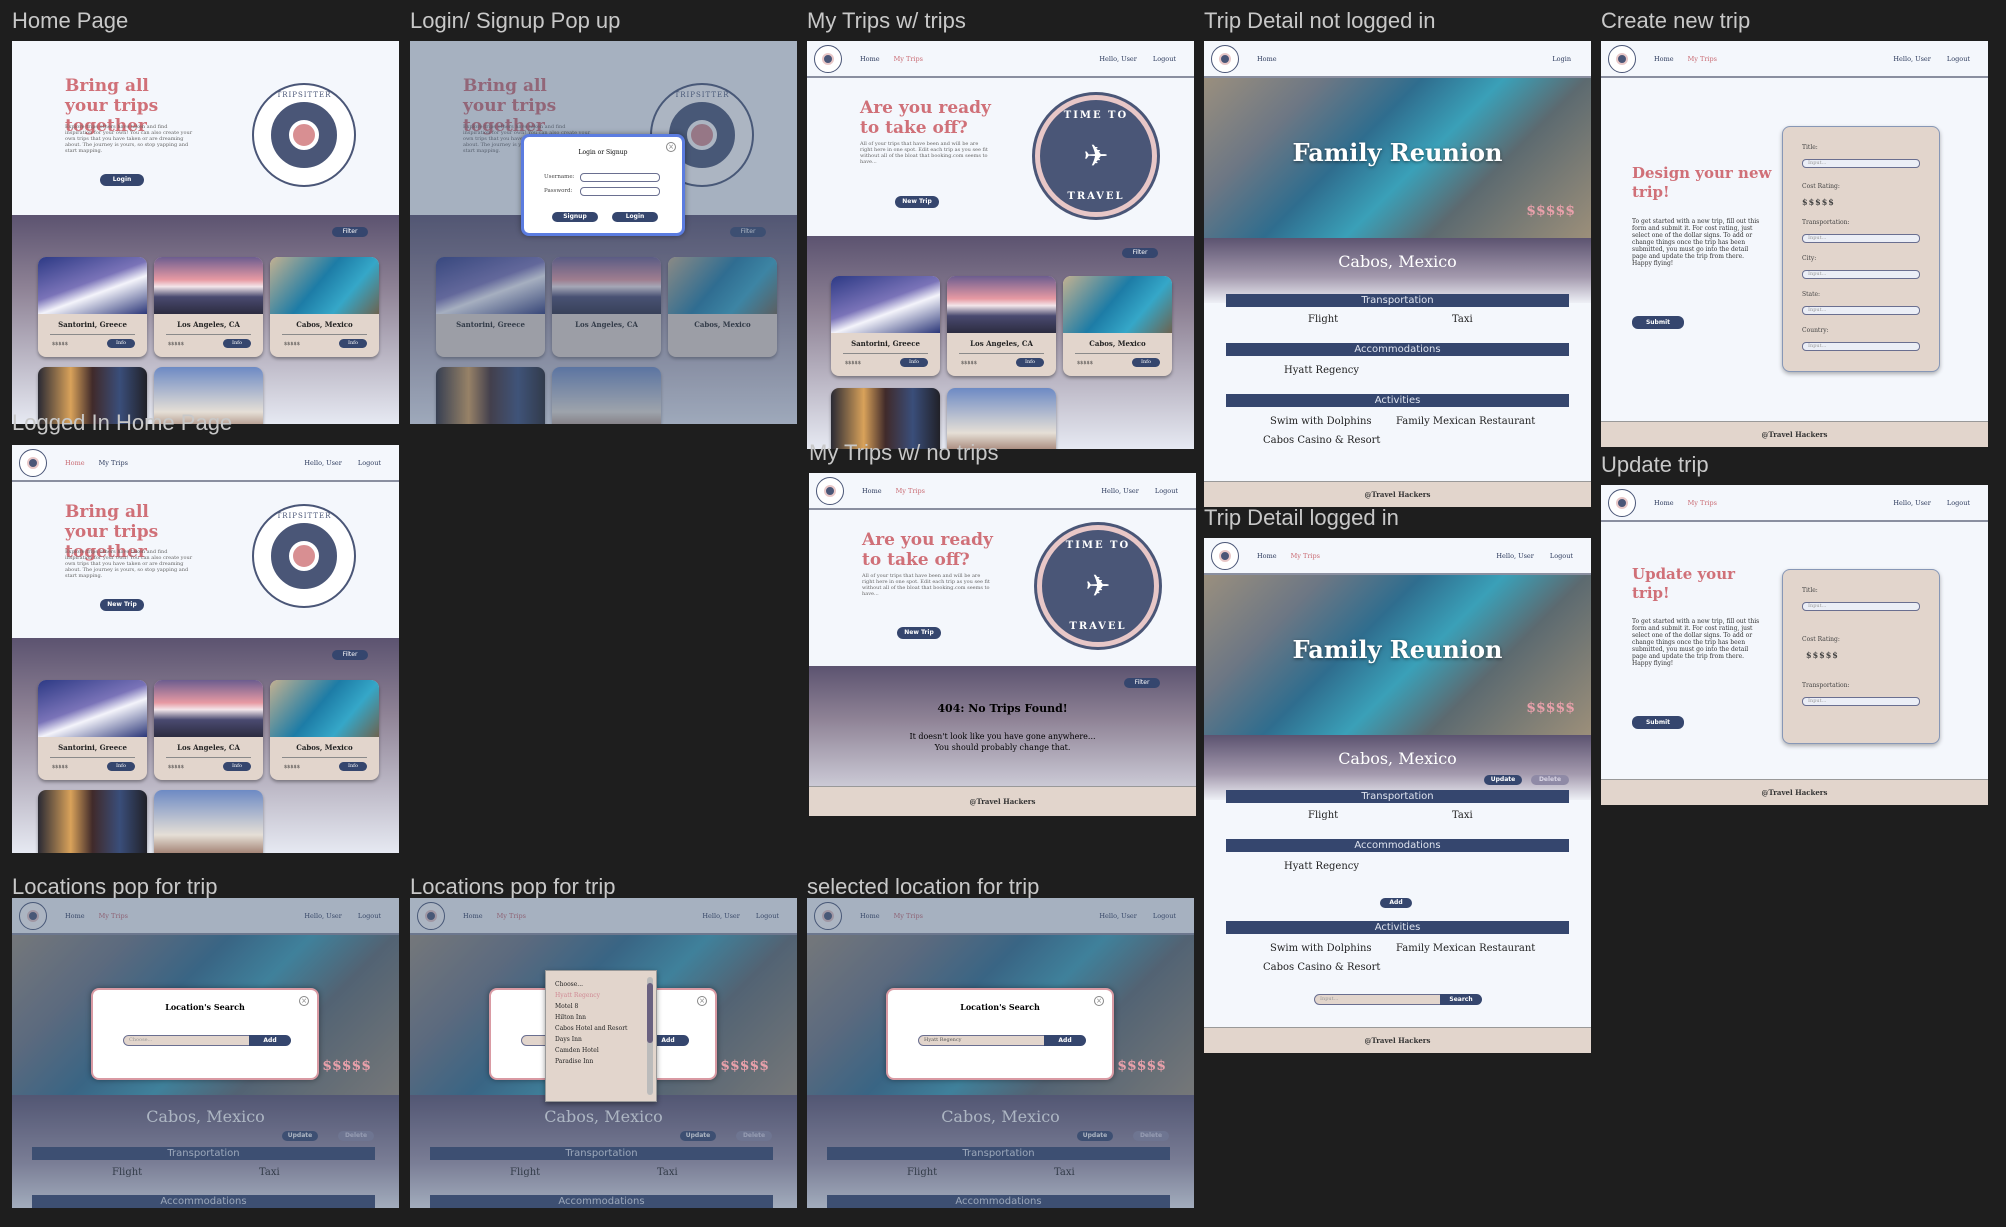 This screenshot has width=2006, height=1227. I want to click on transportation-header: Transportation, so click(1397, 796).